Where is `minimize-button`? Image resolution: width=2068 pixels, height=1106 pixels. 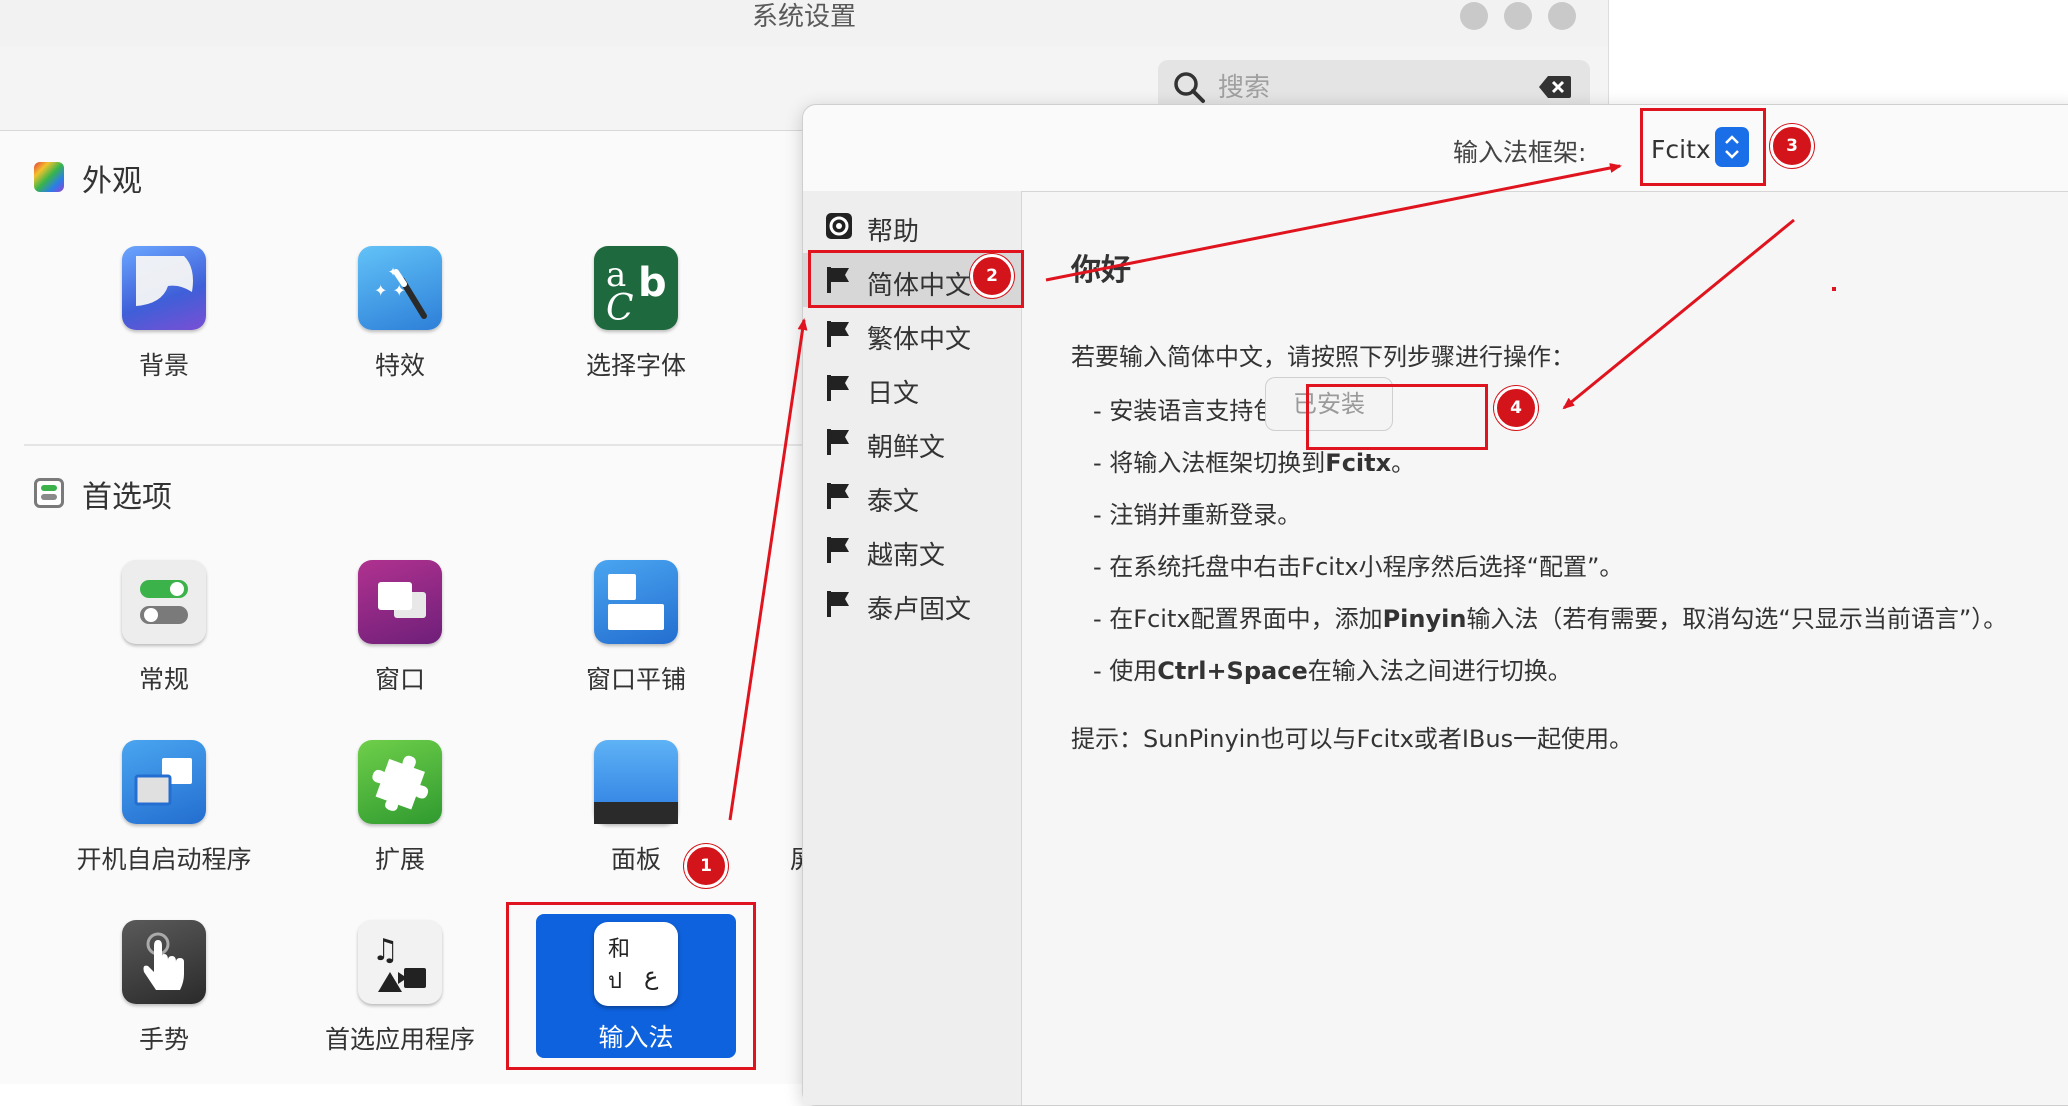
minimize-button is located at coordinates (1474, 16).